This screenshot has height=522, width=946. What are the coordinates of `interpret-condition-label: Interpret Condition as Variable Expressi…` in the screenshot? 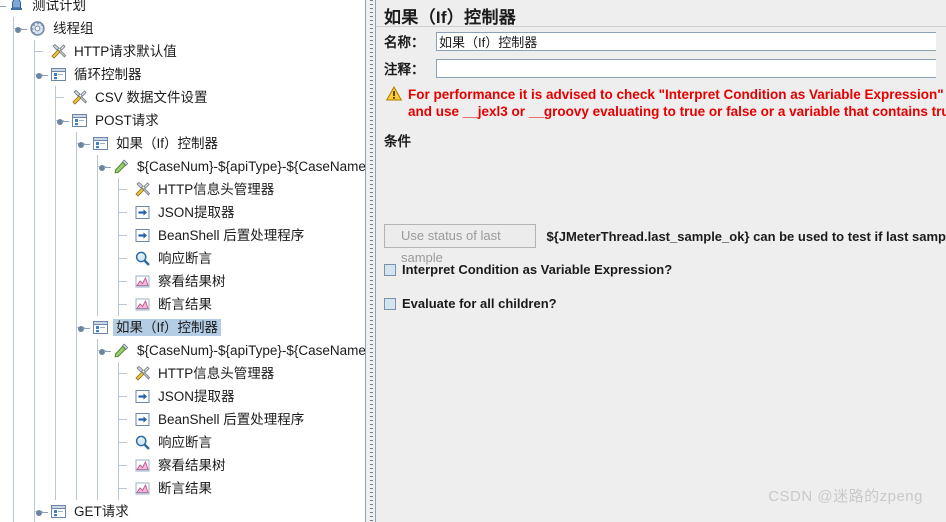 It's located at (537, 269).